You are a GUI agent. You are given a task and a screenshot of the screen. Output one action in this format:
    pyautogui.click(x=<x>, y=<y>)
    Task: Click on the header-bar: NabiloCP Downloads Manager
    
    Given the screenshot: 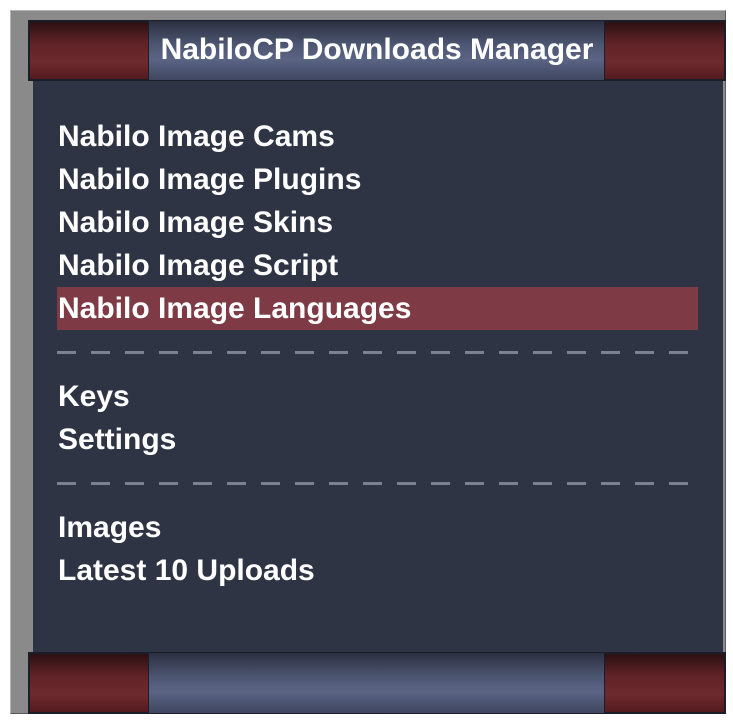 What is the action you would take?
    pyautogui.click(x=377, y=50)
    